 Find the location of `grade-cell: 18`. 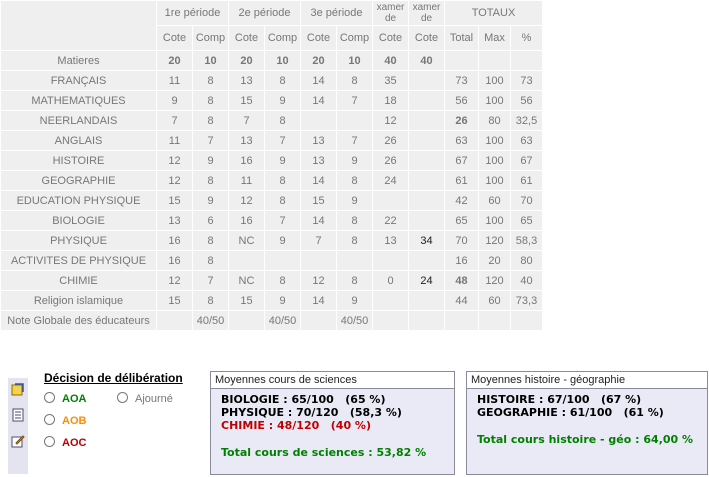

grade-cell: 18 is located at coordinates (390, 100).